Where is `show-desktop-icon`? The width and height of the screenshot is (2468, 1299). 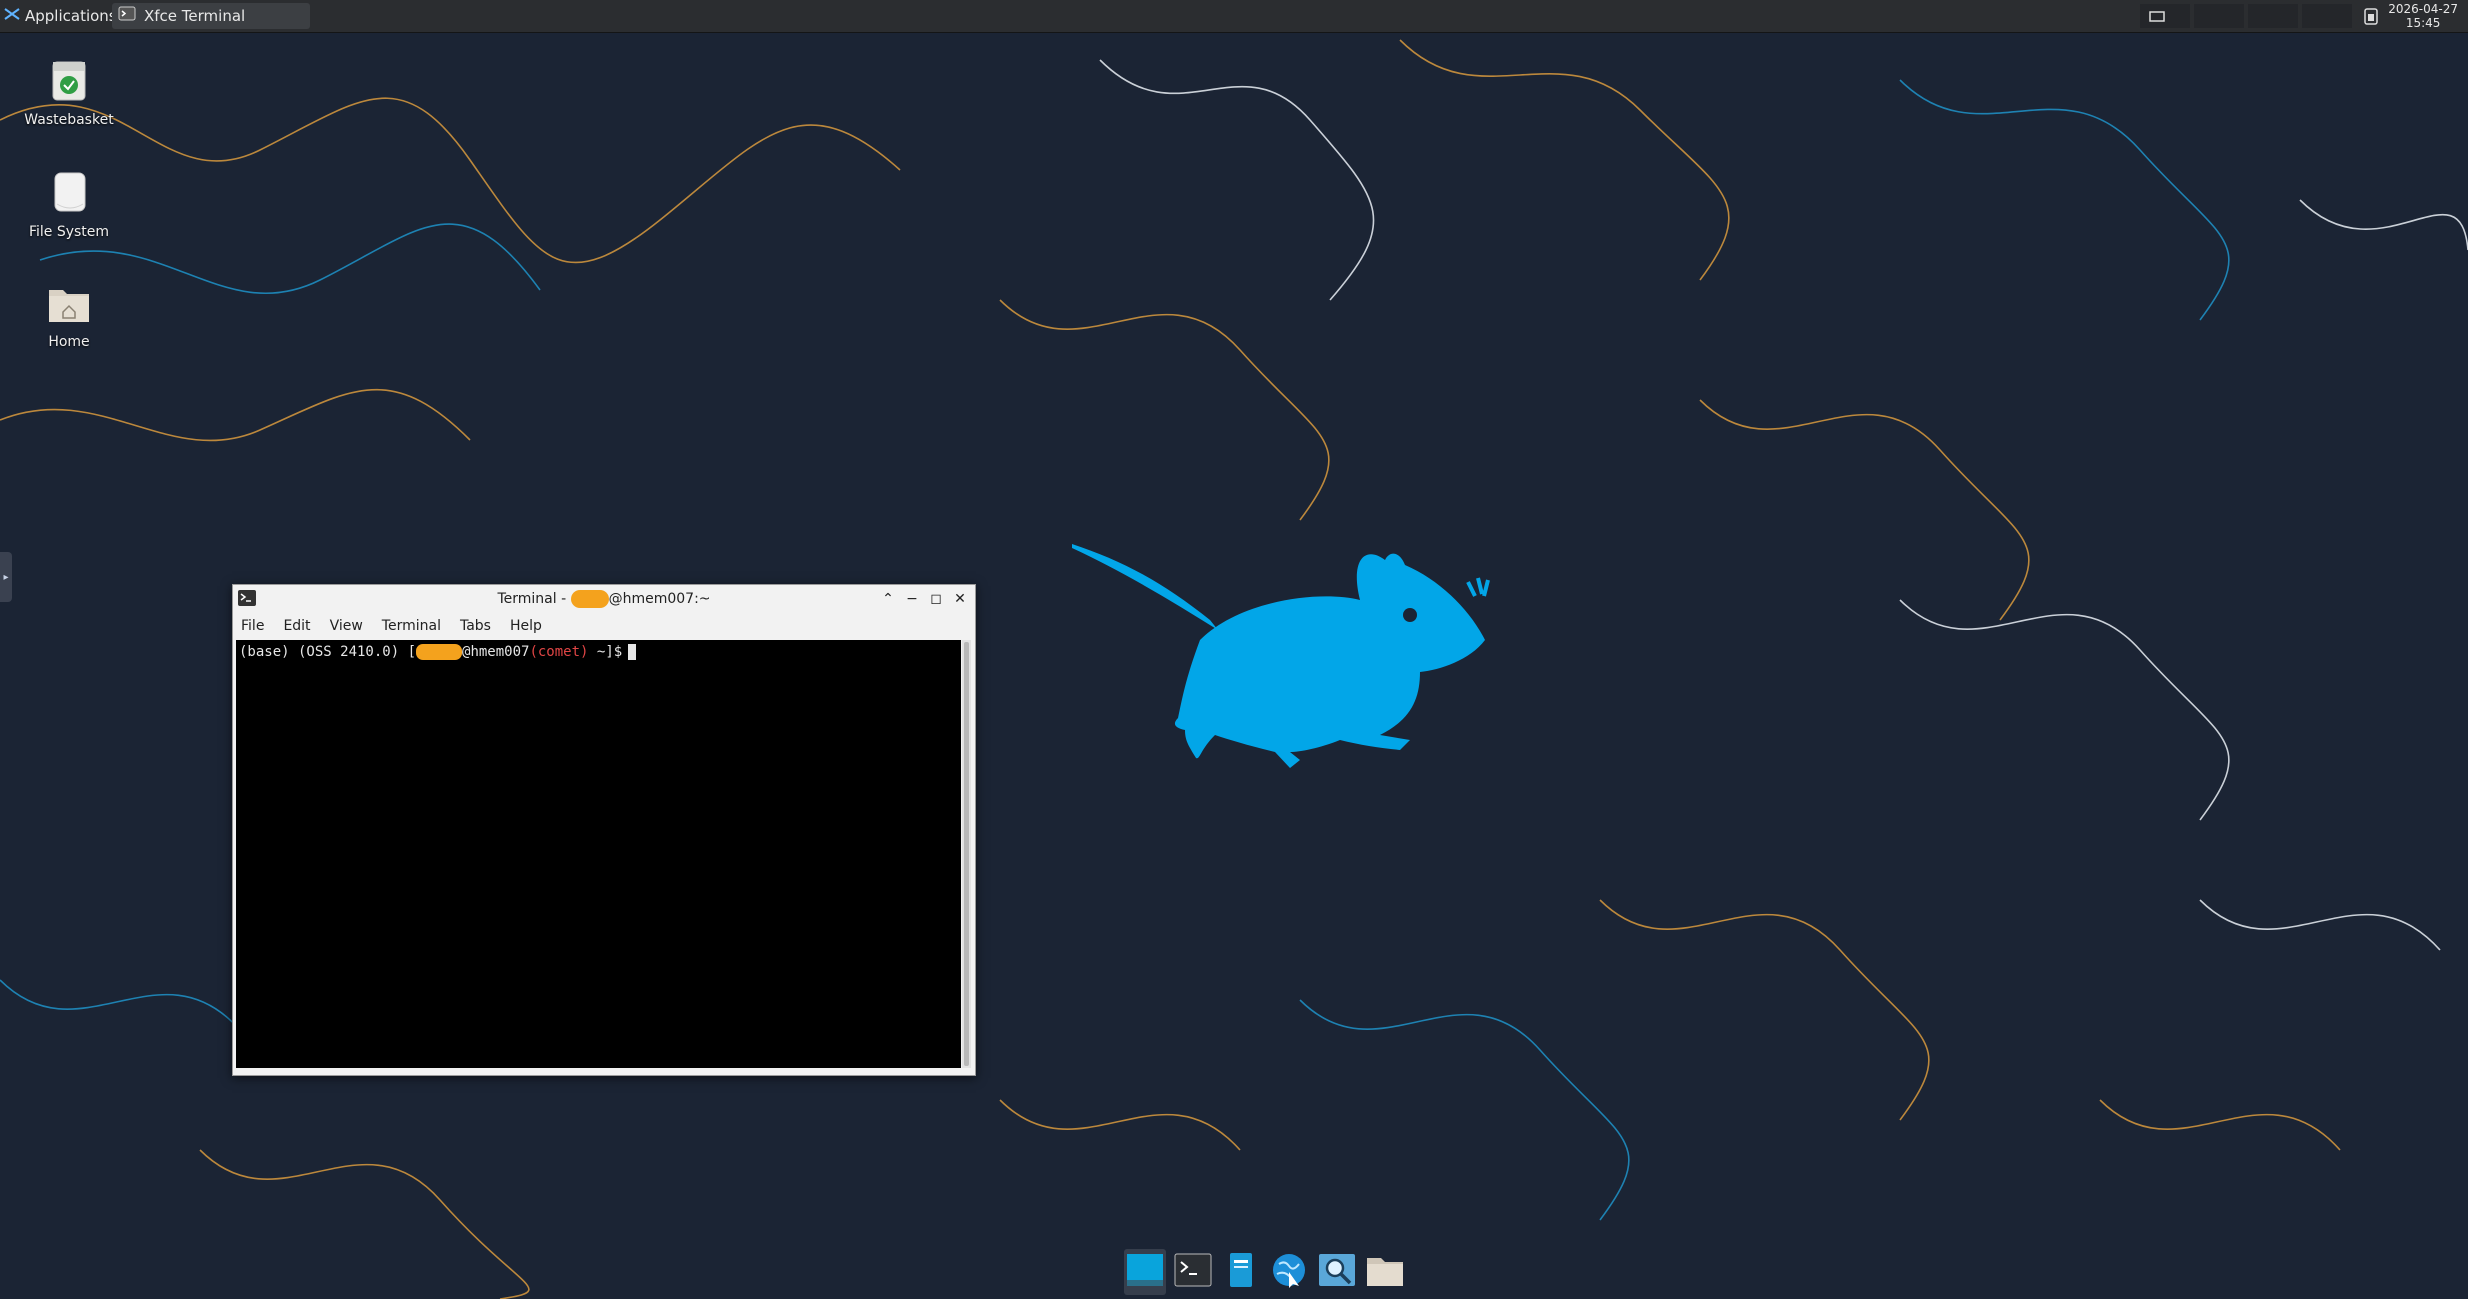 show-desktop-icon is located at coordinates (1145, 1272).